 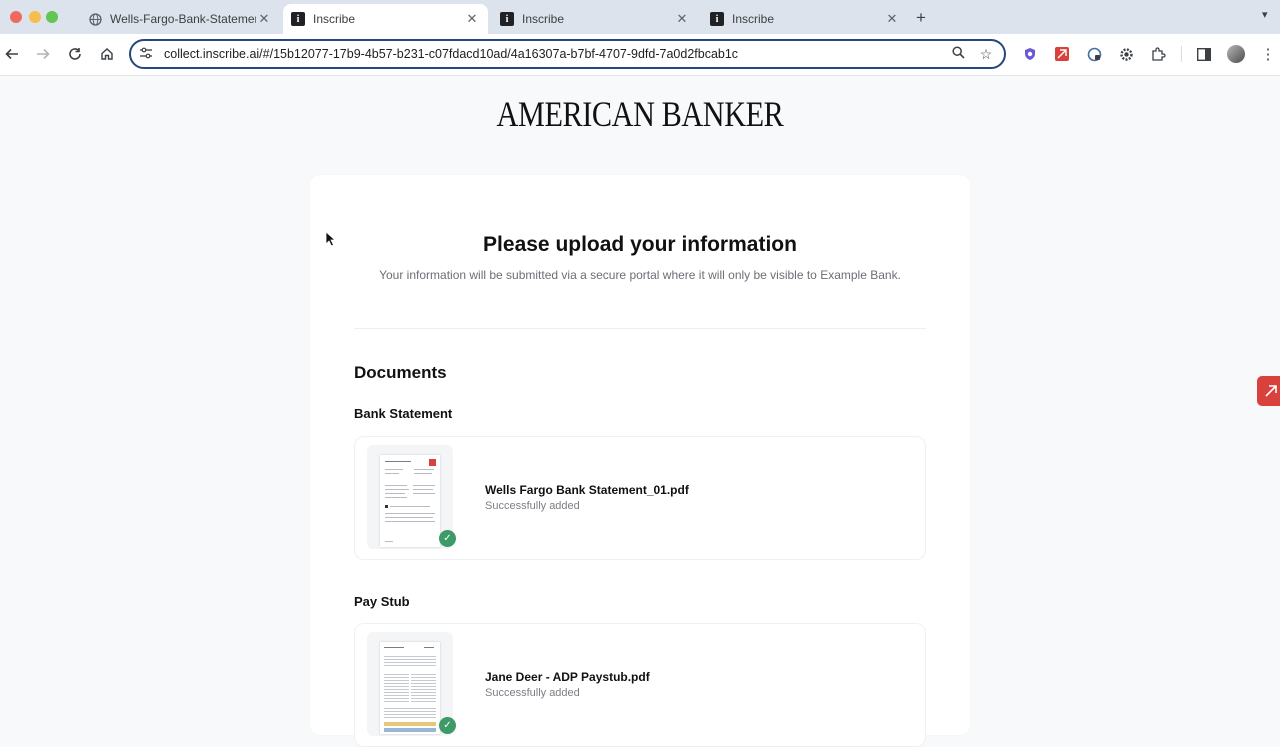 I want to click on close-window-button, so click(x=16, y=17).